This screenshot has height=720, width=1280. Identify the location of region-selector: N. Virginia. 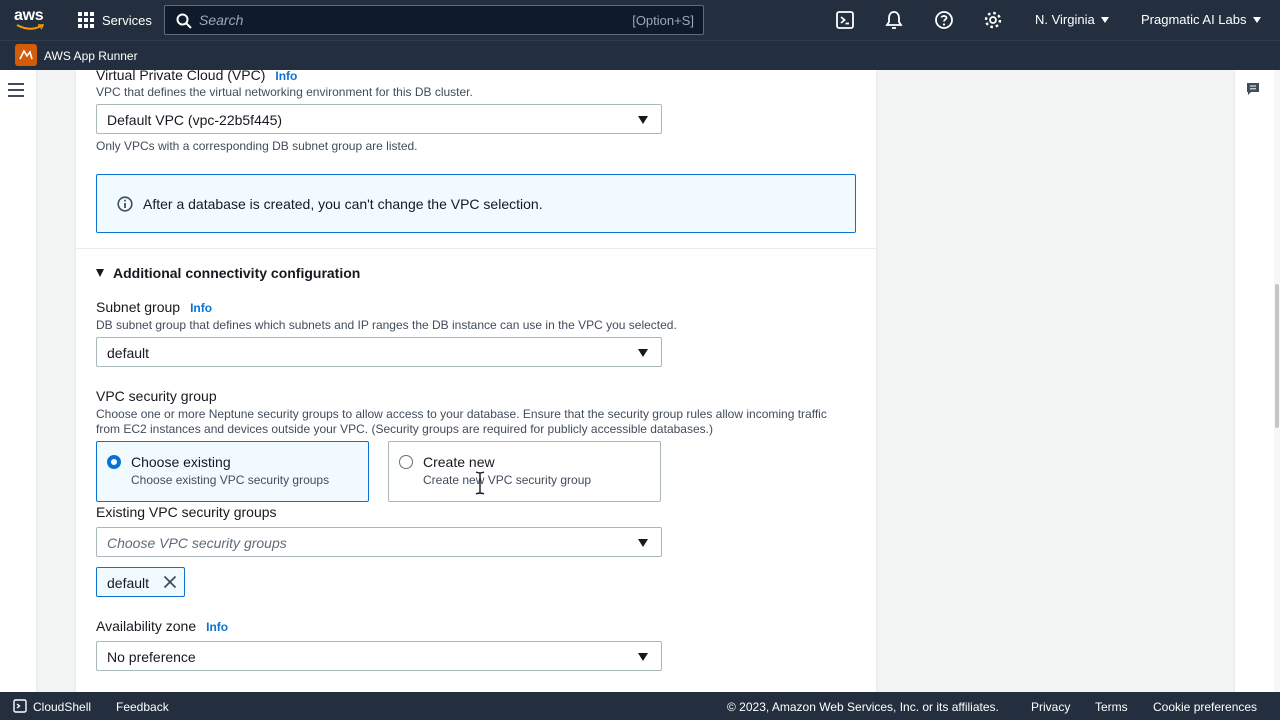
(1072, 19).